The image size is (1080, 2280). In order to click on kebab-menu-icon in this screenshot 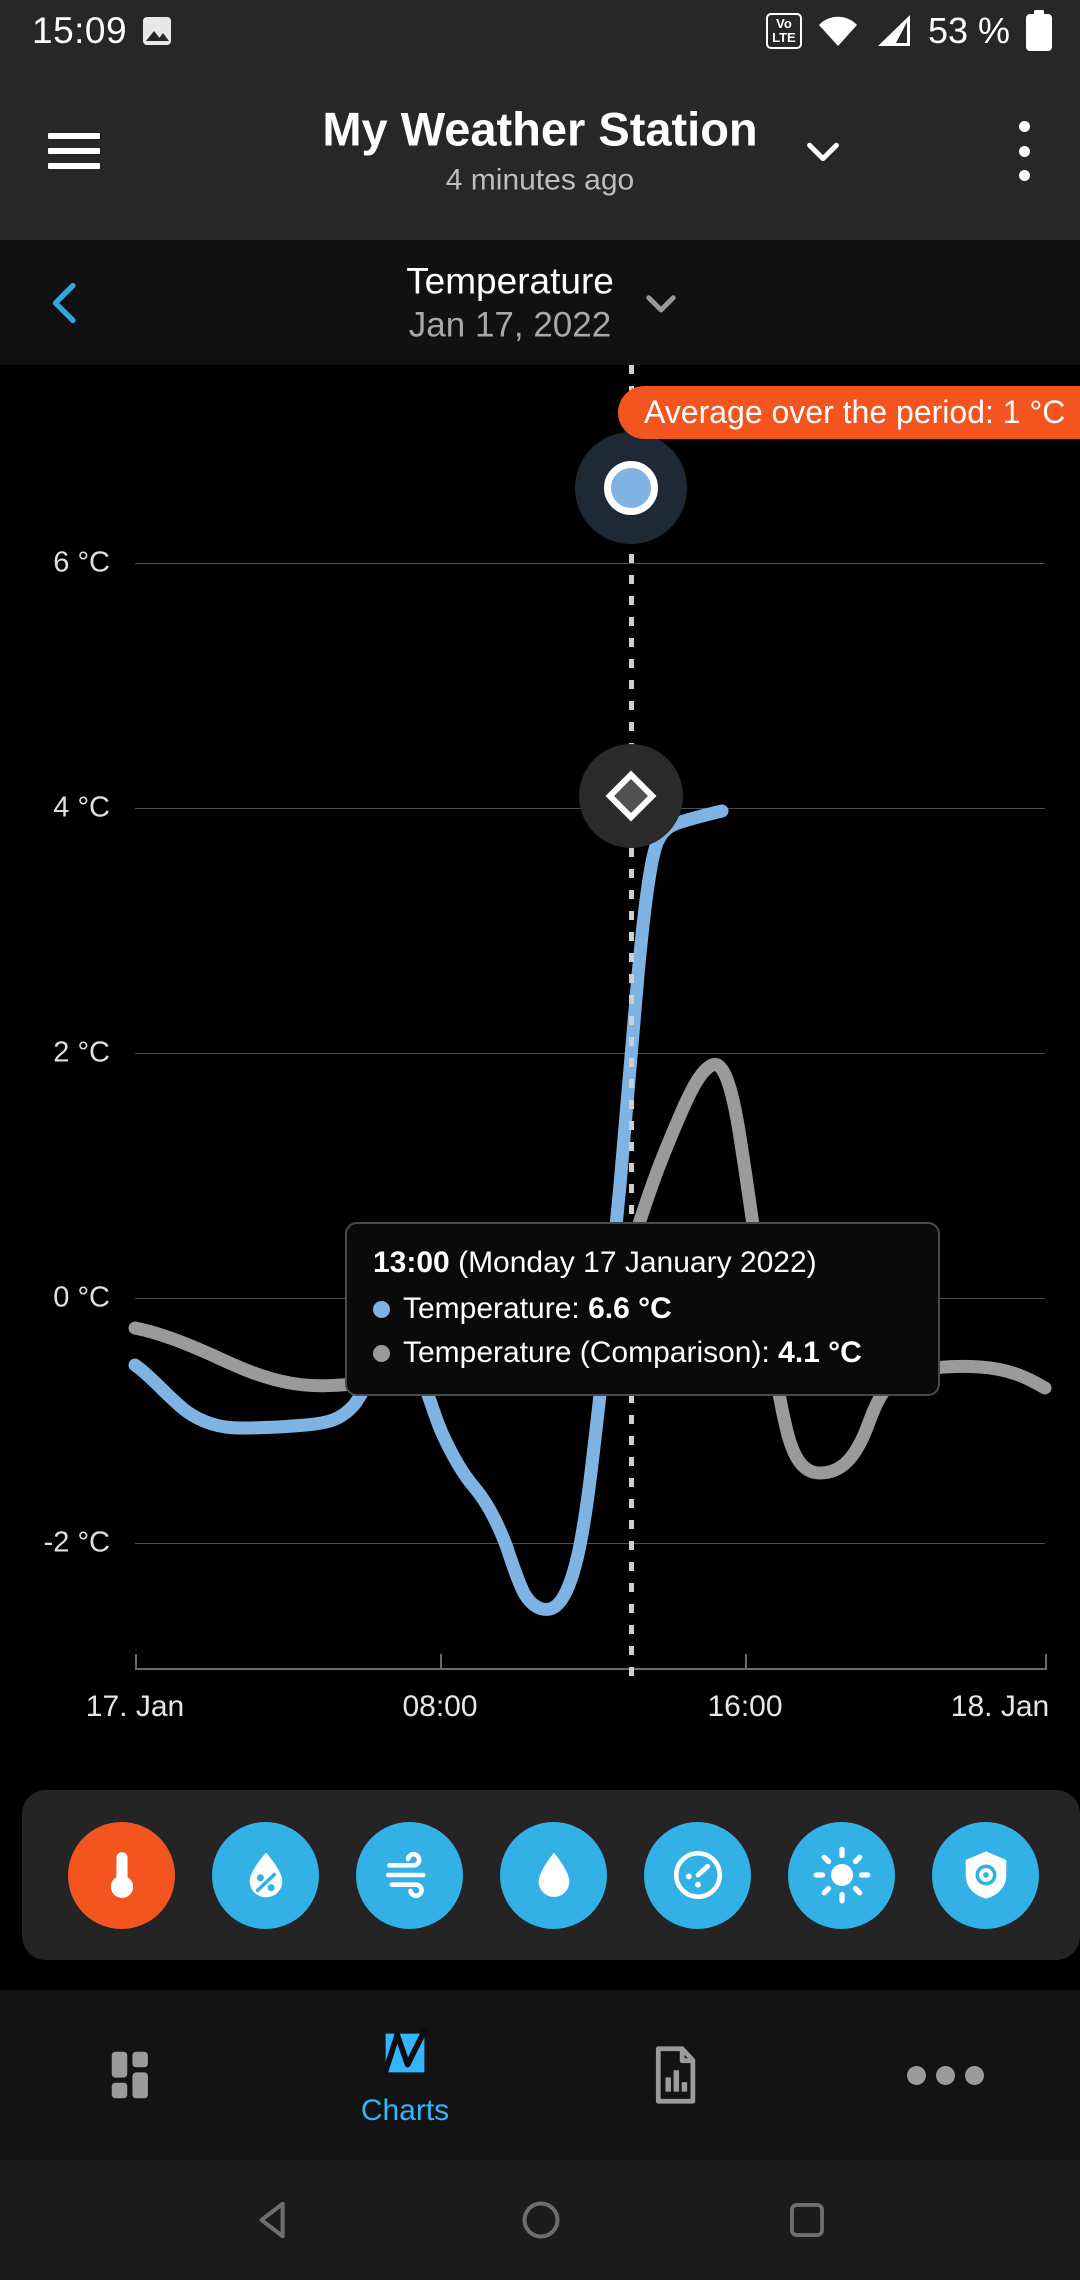, I will do `click(1024, 151)`.